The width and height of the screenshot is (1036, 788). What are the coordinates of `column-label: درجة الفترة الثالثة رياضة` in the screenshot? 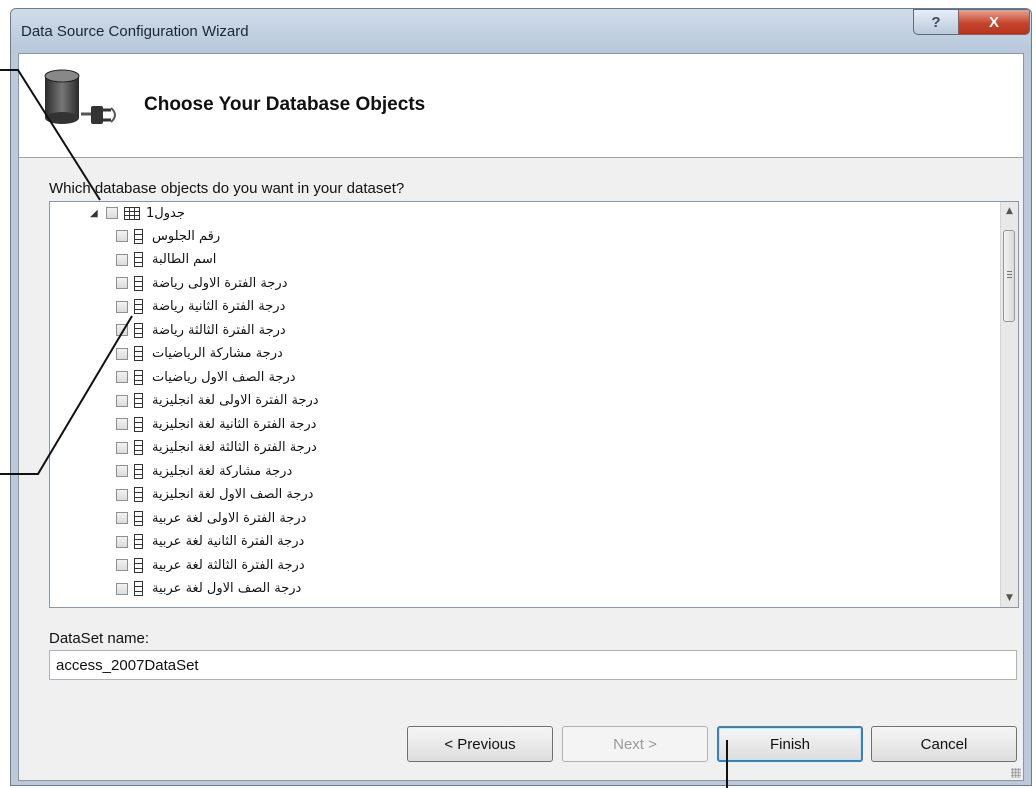 It's located at (219, 330).